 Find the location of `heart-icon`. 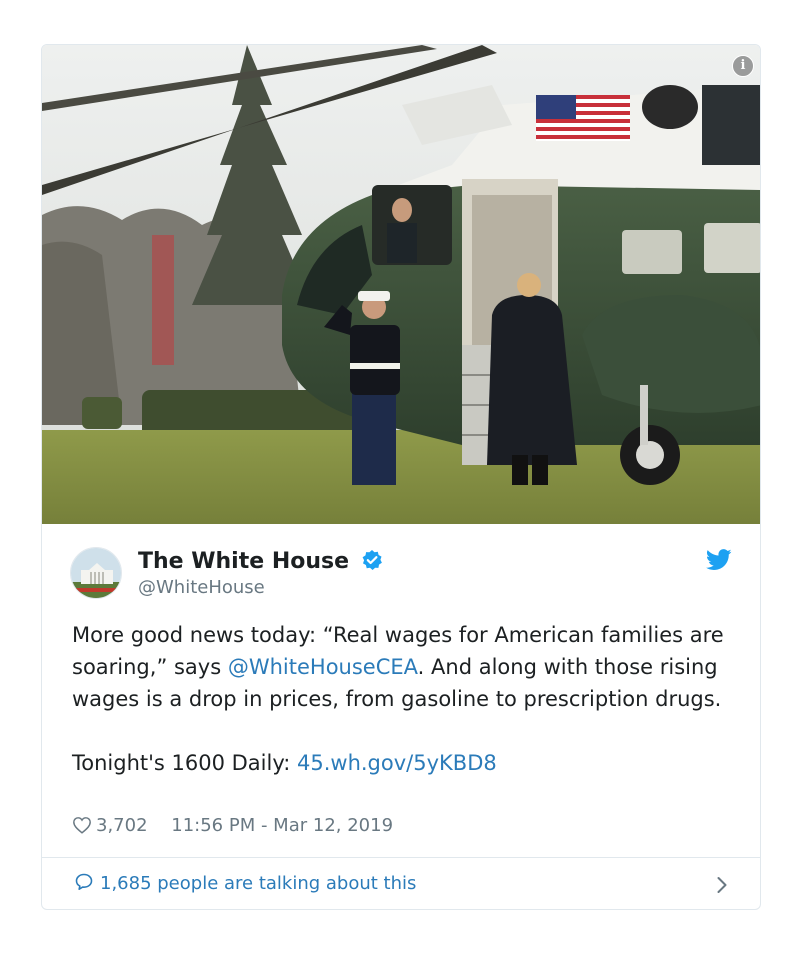

heart-icon is located at coordinates (82, 825).